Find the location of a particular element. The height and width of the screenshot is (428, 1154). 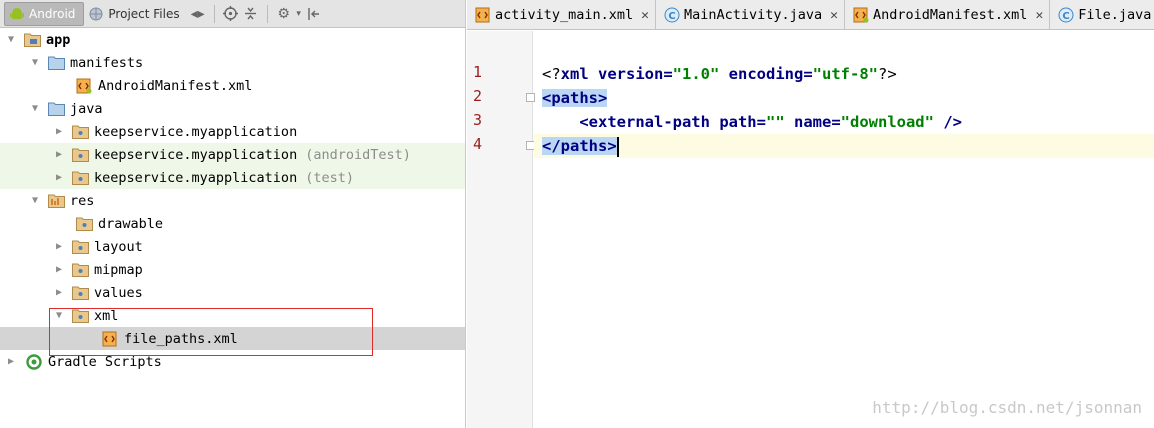

code-token: xml is located at coordinates (574, 74).